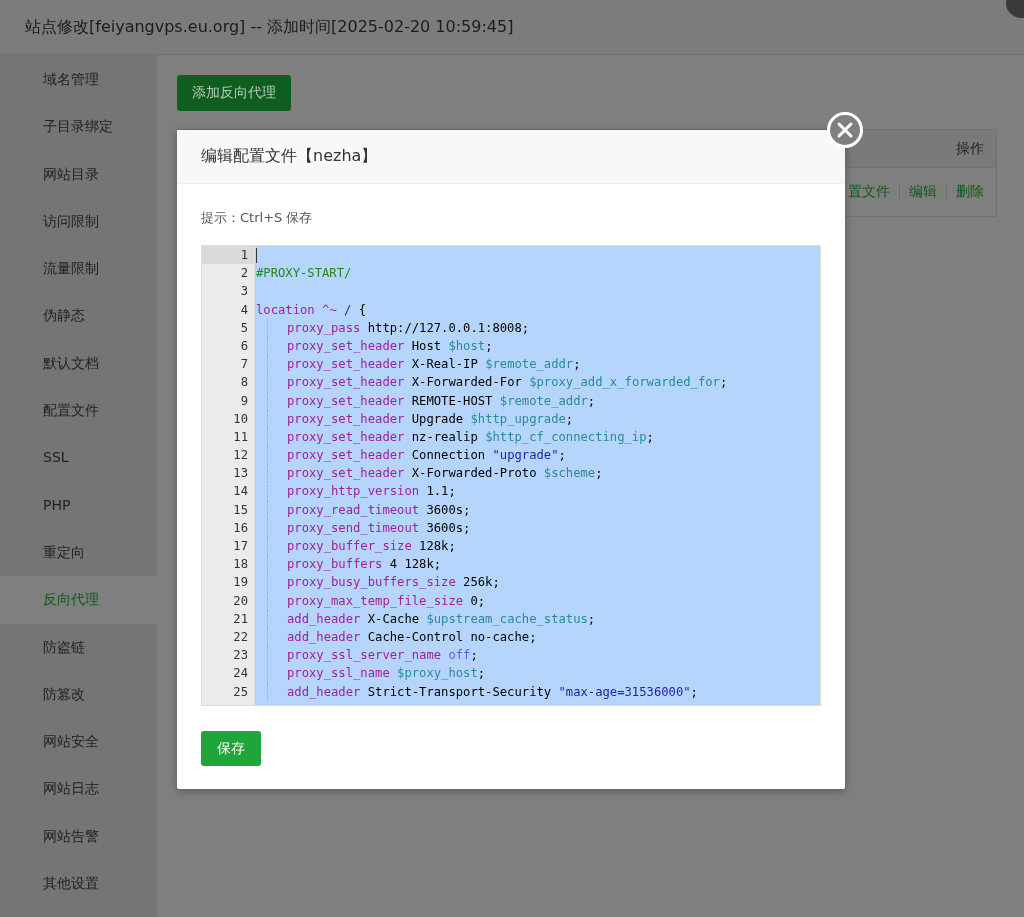 This screenshot has width=1024, height=917. I want to click on code-line: proxy_buffer_size 128k;, so click(371, 546).